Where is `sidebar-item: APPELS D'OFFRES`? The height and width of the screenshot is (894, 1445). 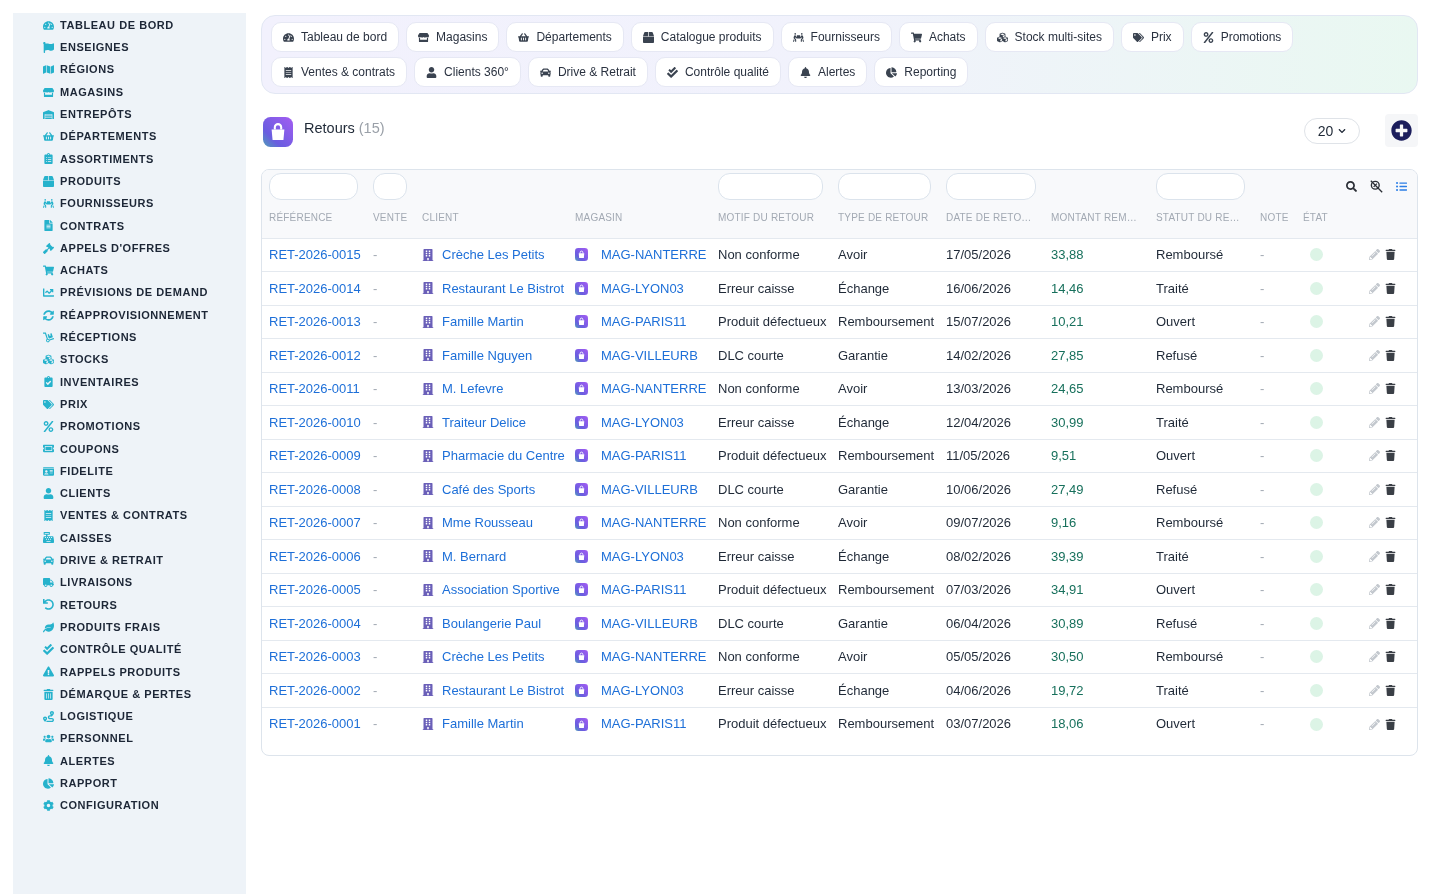 sidebar-item: APPELS D'OFFRES is located at coordinates (129, 248).